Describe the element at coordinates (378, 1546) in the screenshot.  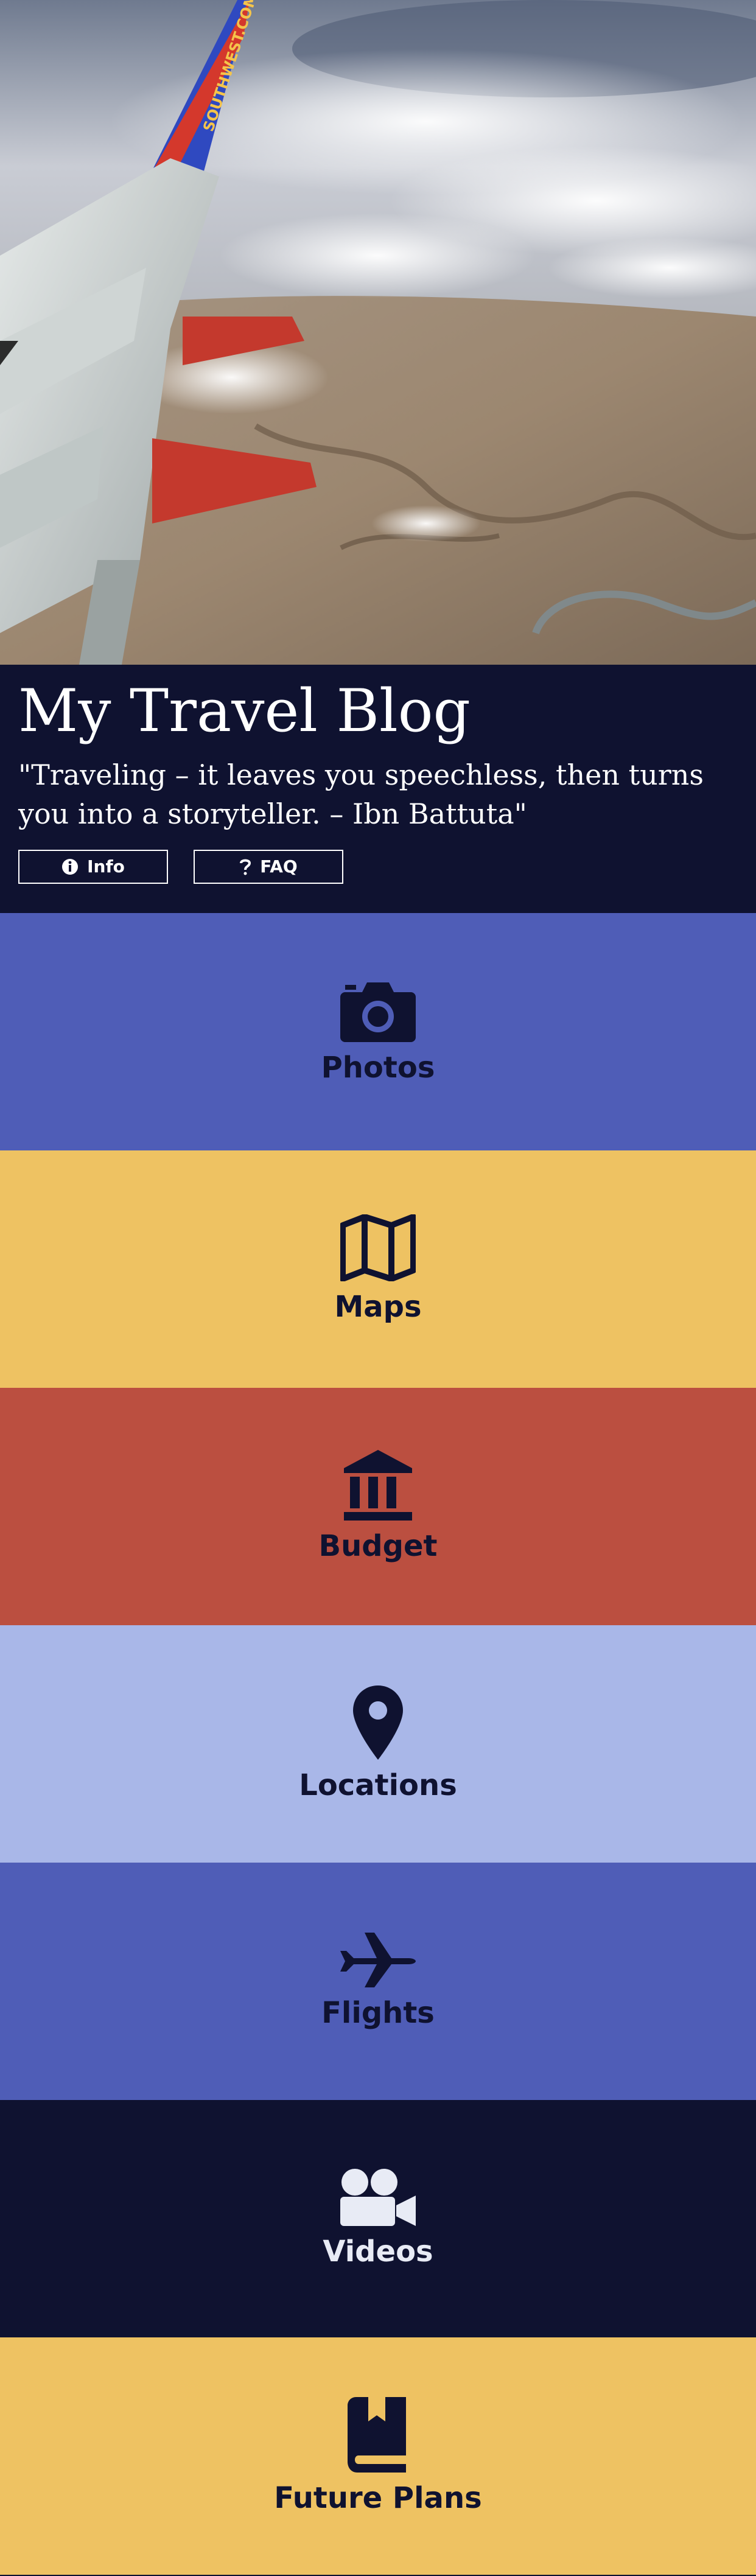
I see `tile-budget-label: Budget` at that location.